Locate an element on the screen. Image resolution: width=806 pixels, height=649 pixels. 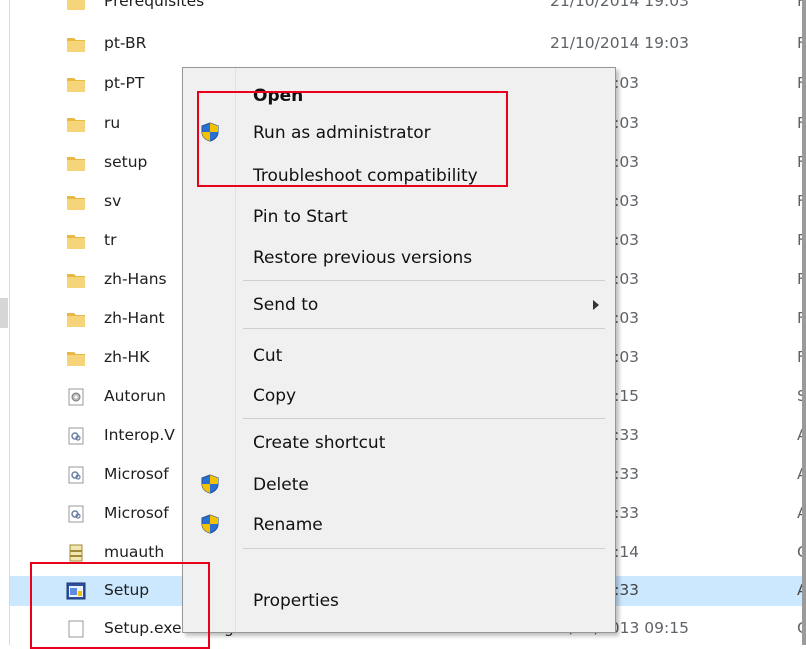
file-name: Autorun is located at coordinates (135, 396).